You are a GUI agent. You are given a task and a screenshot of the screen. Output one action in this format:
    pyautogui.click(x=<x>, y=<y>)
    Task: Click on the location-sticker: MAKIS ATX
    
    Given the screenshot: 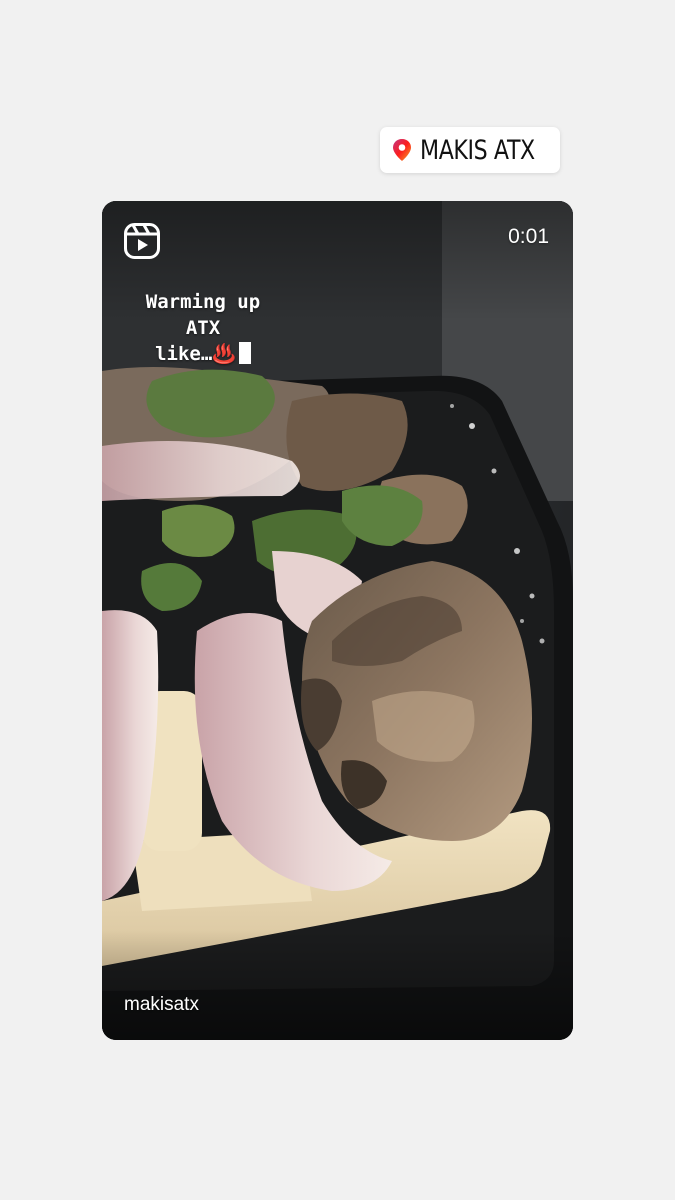 What is the action you would take?
    pyautogui.click(x=470, y=150)
    